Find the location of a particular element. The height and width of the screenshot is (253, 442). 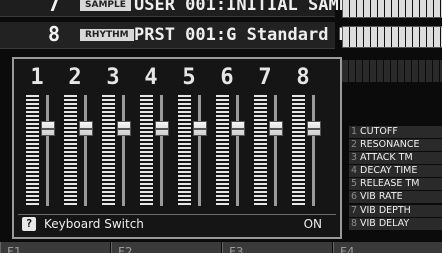

param-item: 5 RELEASE TM is located at coordinates (395, 185).